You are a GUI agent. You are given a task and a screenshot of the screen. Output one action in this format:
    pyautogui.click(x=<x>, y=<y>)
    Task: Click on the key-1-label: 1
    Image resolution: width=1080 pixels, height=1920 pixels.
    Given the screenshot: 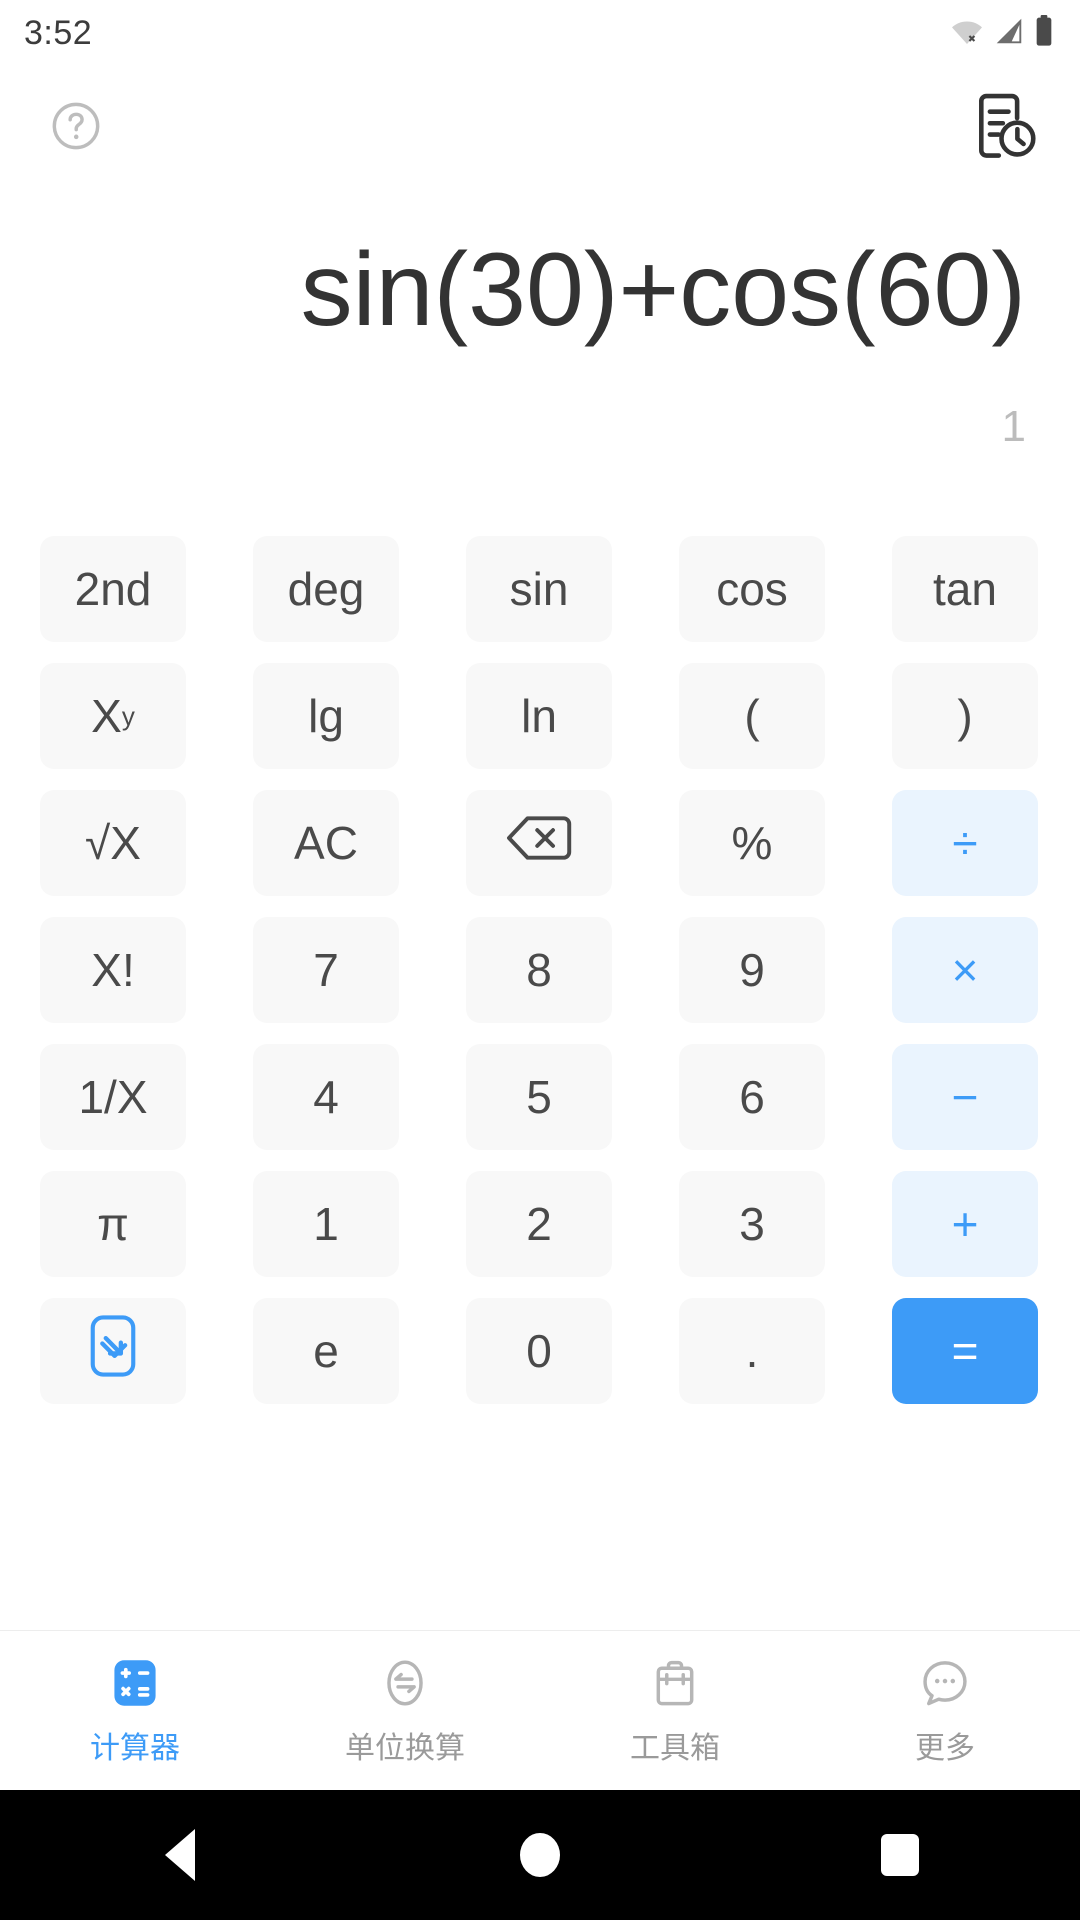 What is the action you would take?
    pyautogui.click(x=326, y=1224)
    